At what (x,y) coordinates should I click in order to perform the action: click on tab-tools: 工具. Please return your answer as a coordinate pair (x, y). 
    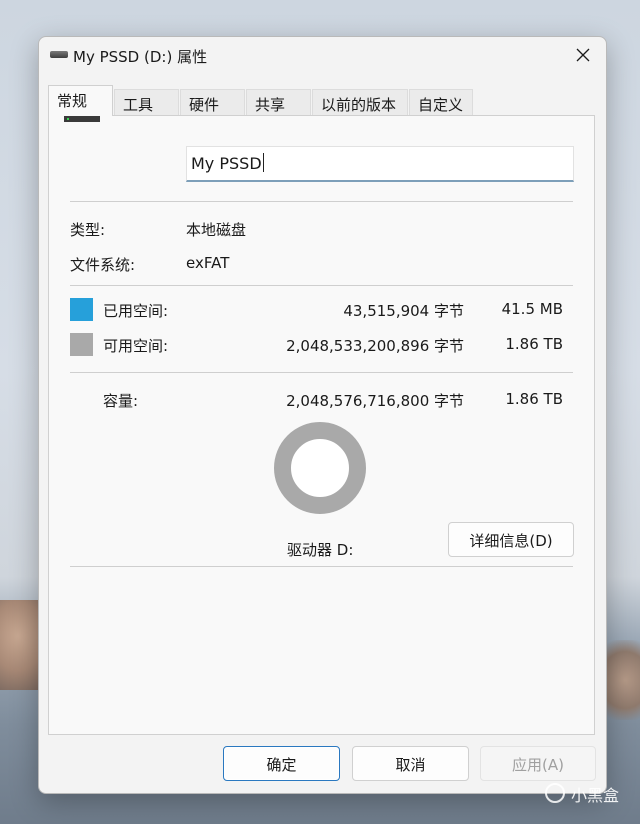
    Looking at the image, I should click on (146, 102).